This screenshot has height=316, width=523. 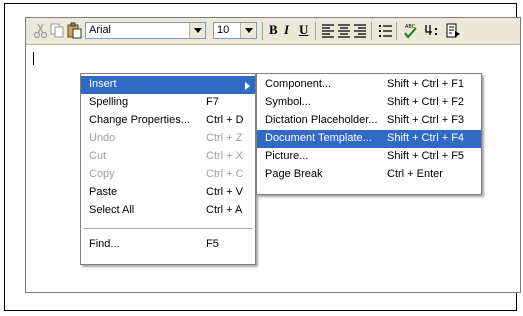 What do you see at coordinates (166, 138) in the screenshot?
I see `menu-item-undo: Undo Ctrl + Z` at bounding box center [166, 138].